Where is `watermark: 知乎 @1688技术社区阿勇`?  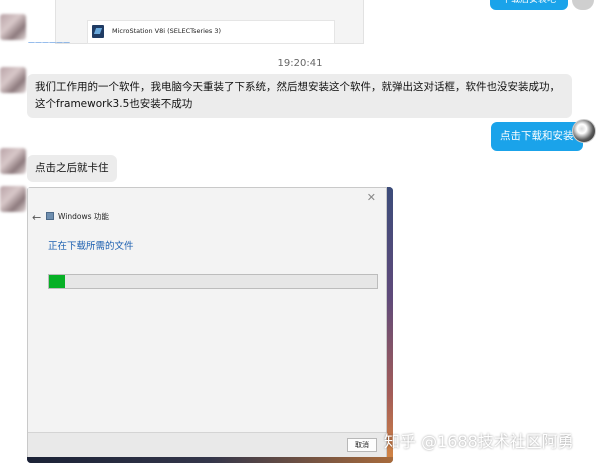 watermark: 知乎 @1688技术社区阿勇 is located at coordinates (479, 441).